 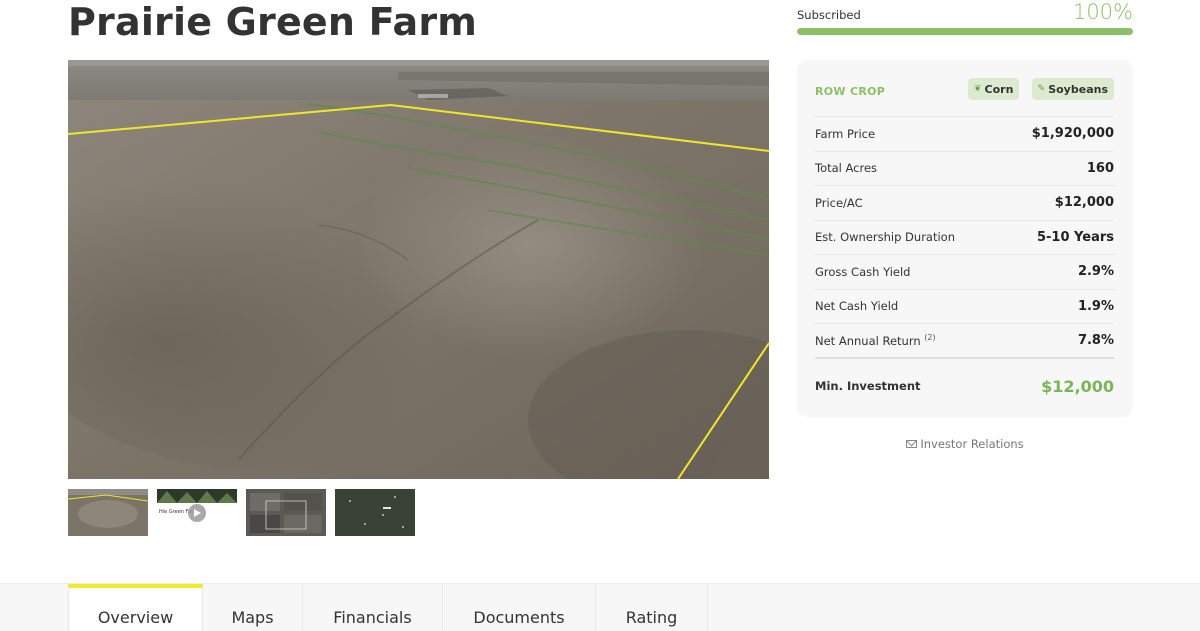 I want to click on min-investment-label: Min. Investment, so click(x=868, y=386).